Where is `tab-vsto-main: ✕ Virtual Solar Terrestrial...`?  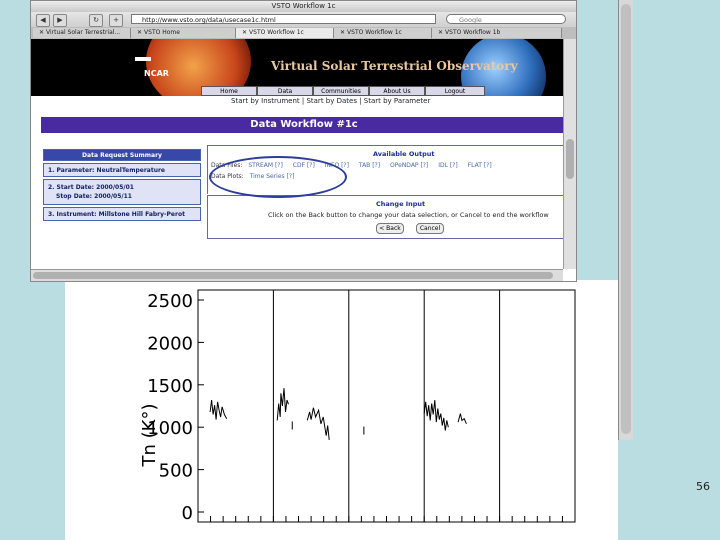 tab-vsto-main: ✕ Virtual Solar Terrestrial... is located at coordinates (82, 33).